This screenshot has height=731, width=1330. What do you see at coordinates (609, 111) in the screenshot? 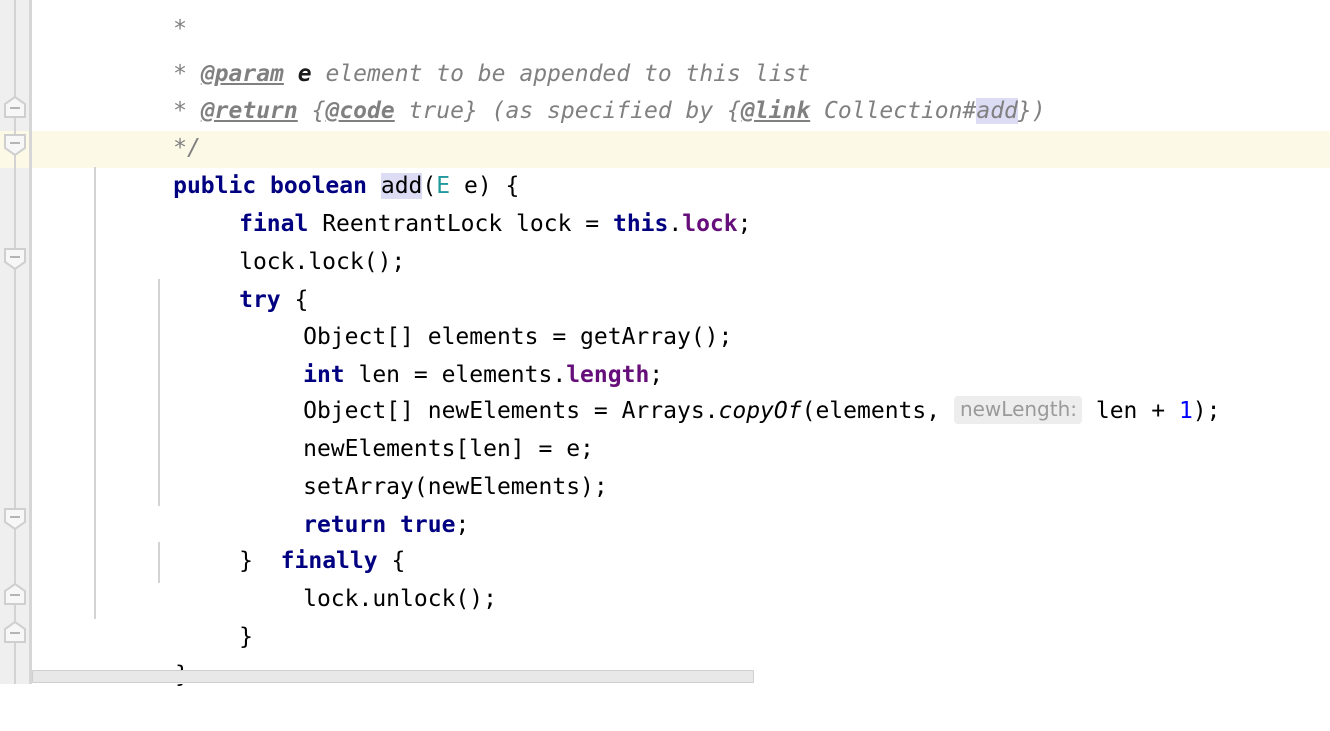
I see `javadoc-return-mid: (as specified by {` at bounding box center [609, 111].